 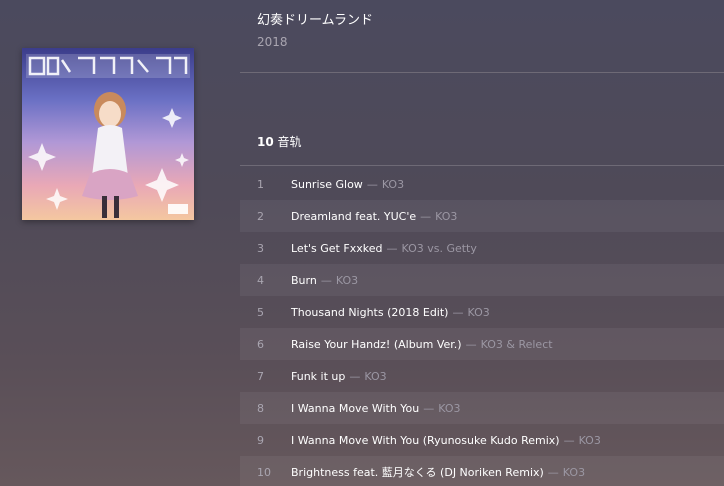 What do you see at coordinates (304, 280) in the screenshot?
I see `track-title: Burn` at bounding box center [304, 280].